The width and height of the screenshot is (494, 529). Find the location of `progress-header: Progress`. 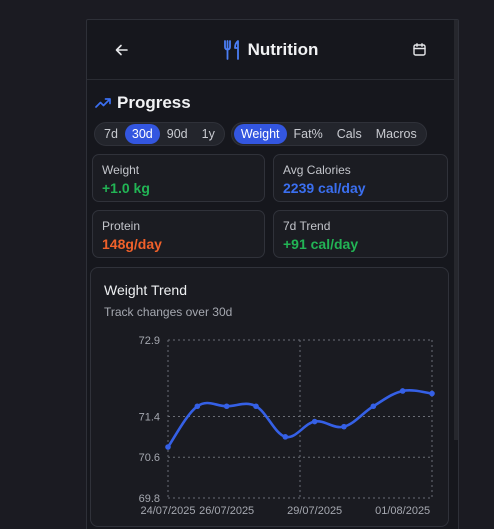

progress-header: Progress is located at coordinates (272, 96).